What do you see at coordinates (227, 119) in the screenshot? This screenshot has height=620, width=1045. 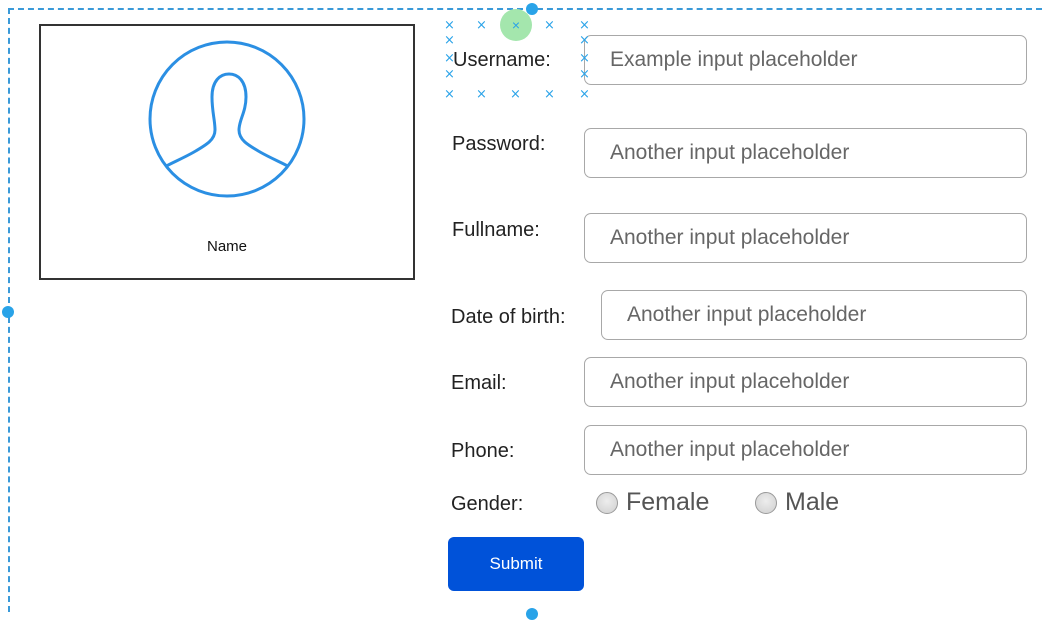 I see `user-avatar-icon` at bounding box center [227, 119].